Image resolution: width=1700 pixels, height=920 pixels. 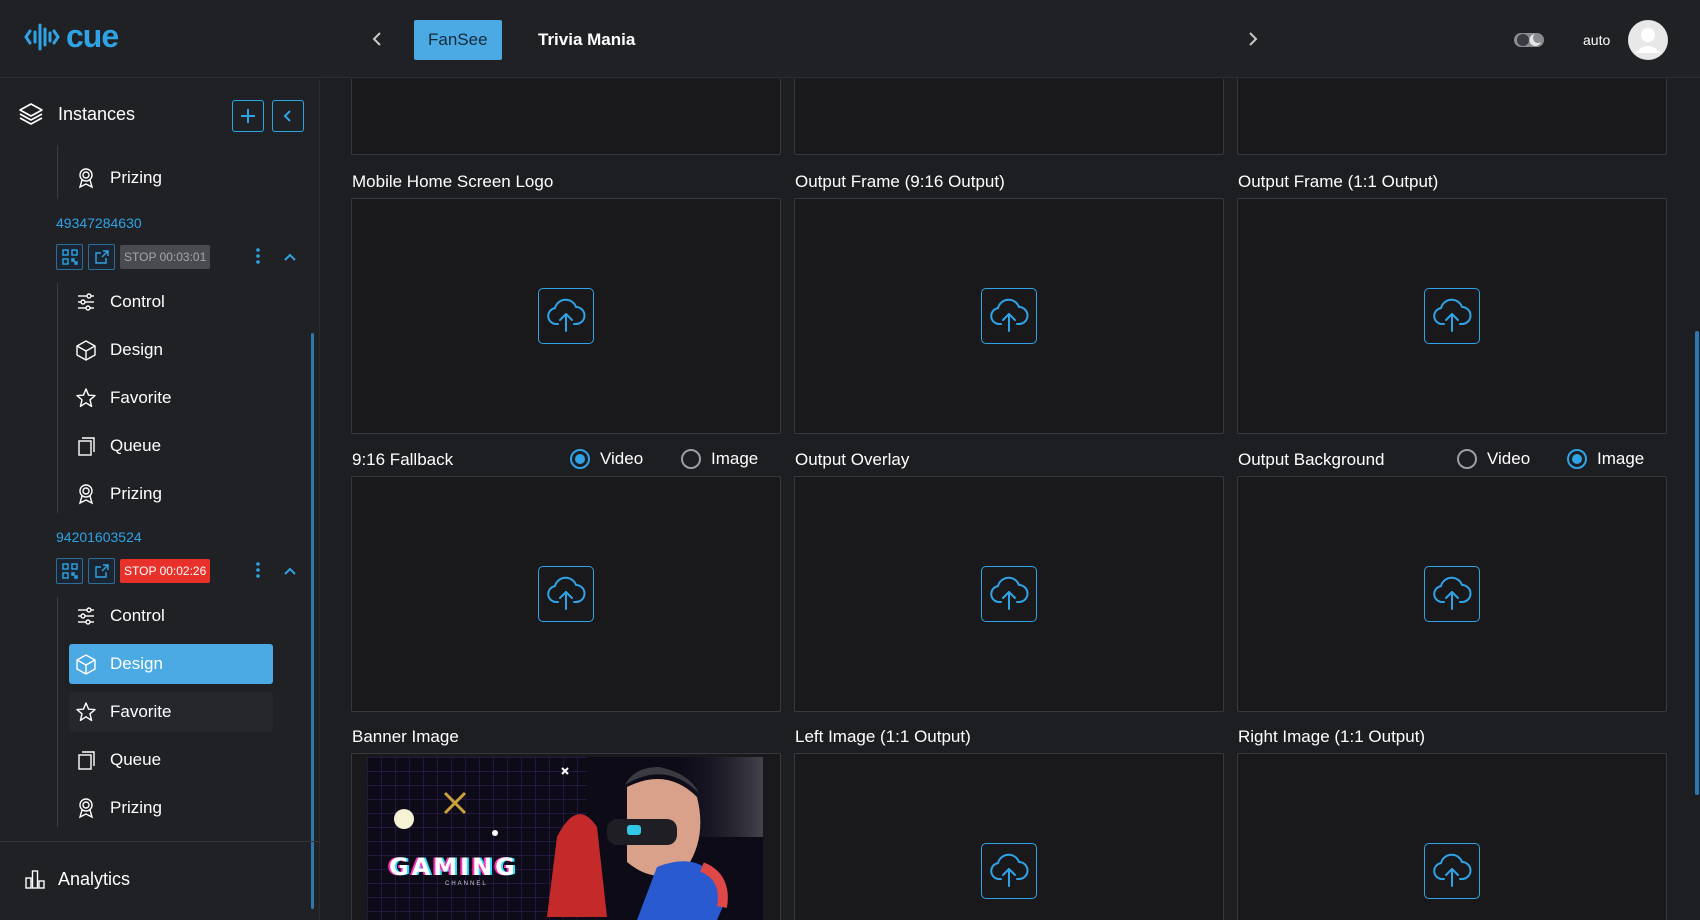 What do you see at coordinates (312, 621) in the screenshot?
I see `sidebar-scrollbar` at bounding box center [312, 621].